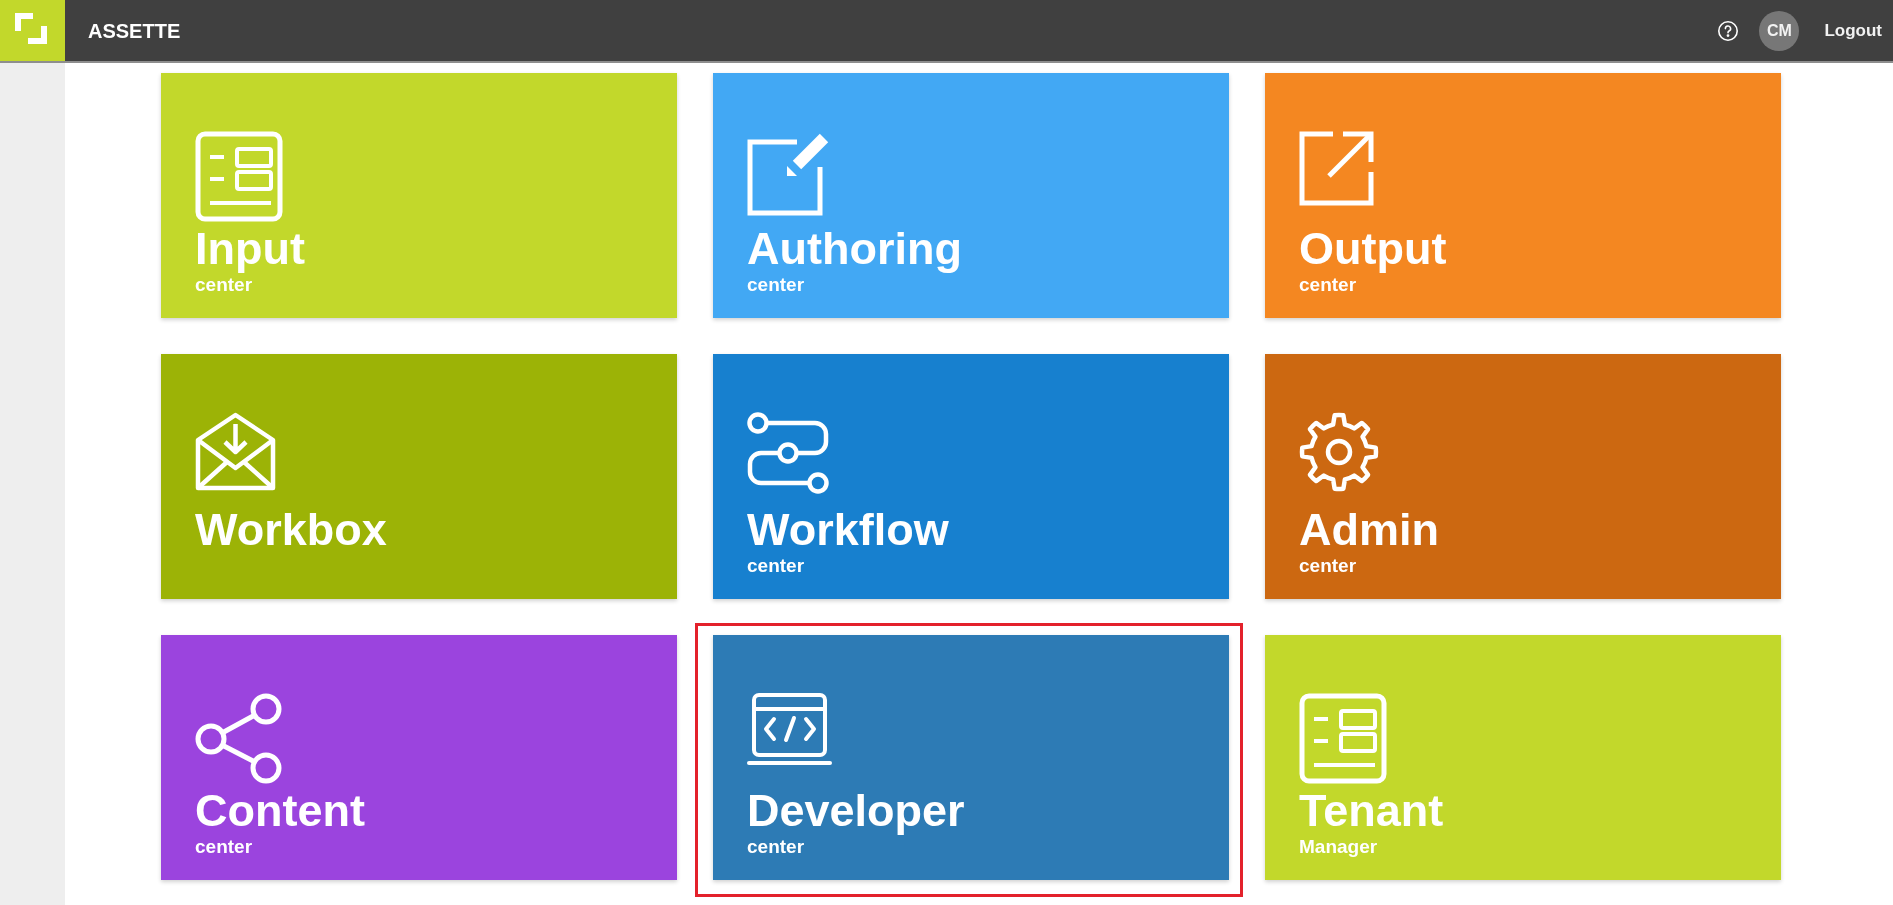 The image size is (1893, 905). Describe the element at coordinates (971, 476) in the screenshot. I see `app-tile: Workflow center` at that location.